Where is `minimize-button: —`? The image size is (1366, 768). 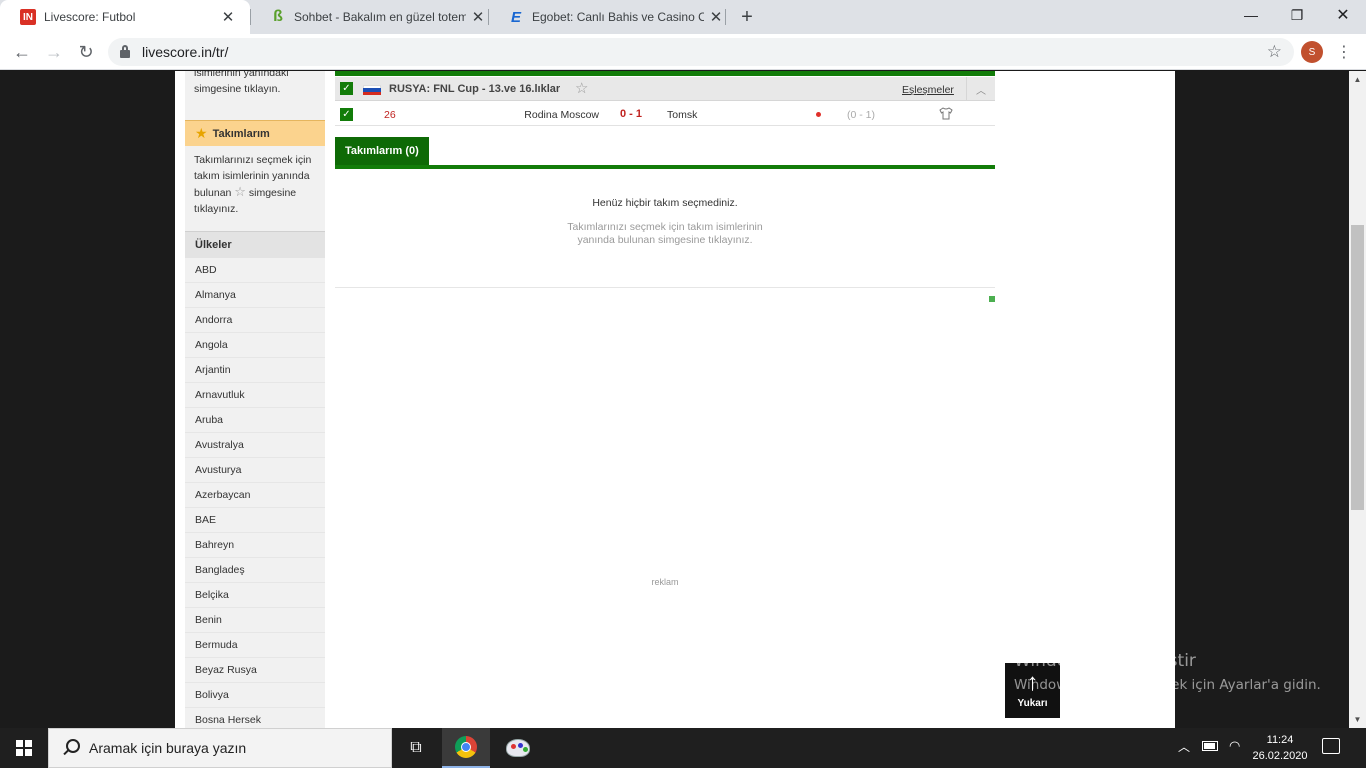
minimize-button: — is located at coordinates (1251, 15).